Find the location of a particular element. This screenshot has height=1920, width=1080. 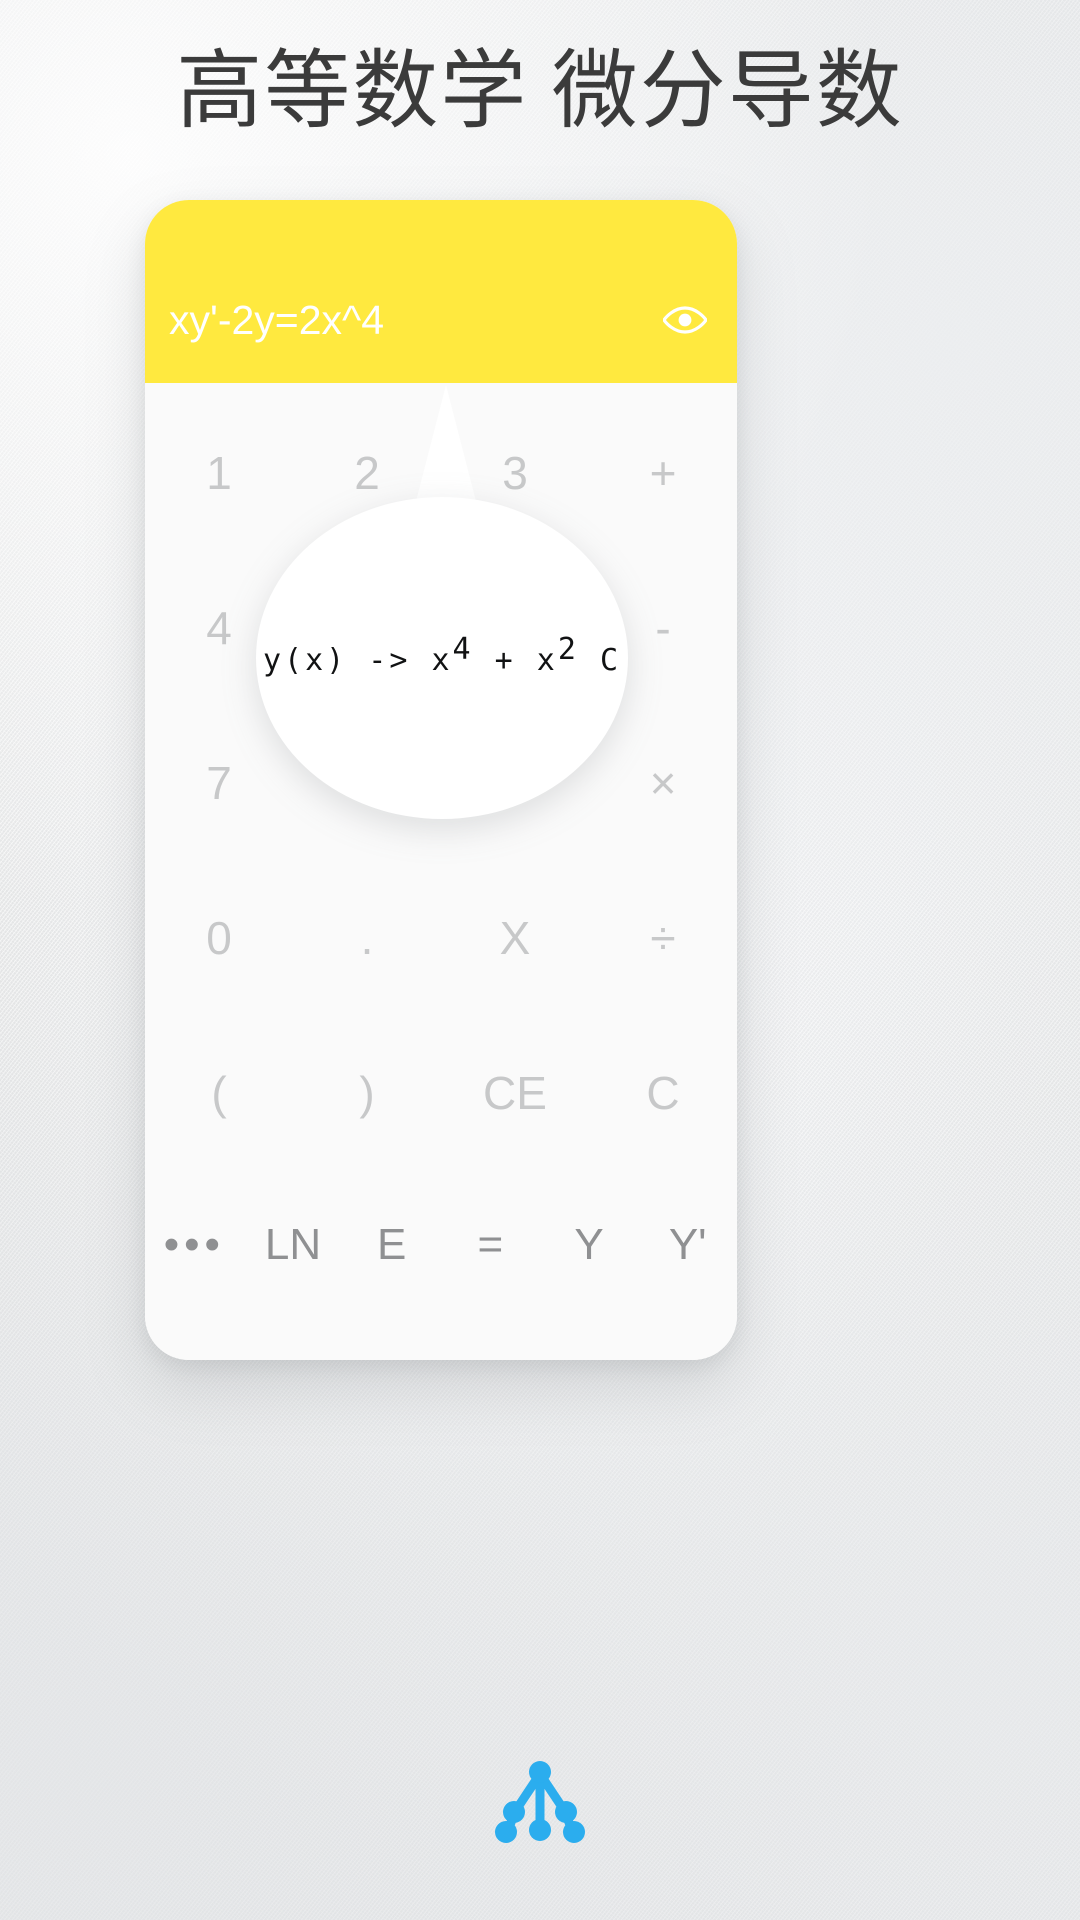

key-paren-open: ( is located at coordinates (219, 1093).